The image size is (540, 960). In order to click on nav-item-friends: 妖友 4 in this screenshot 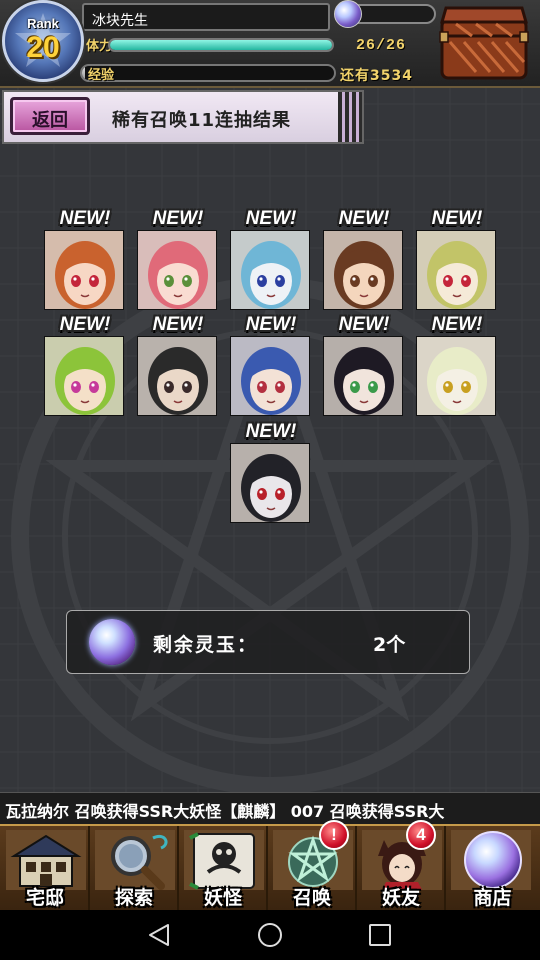, I will do `click(402, 865)`.